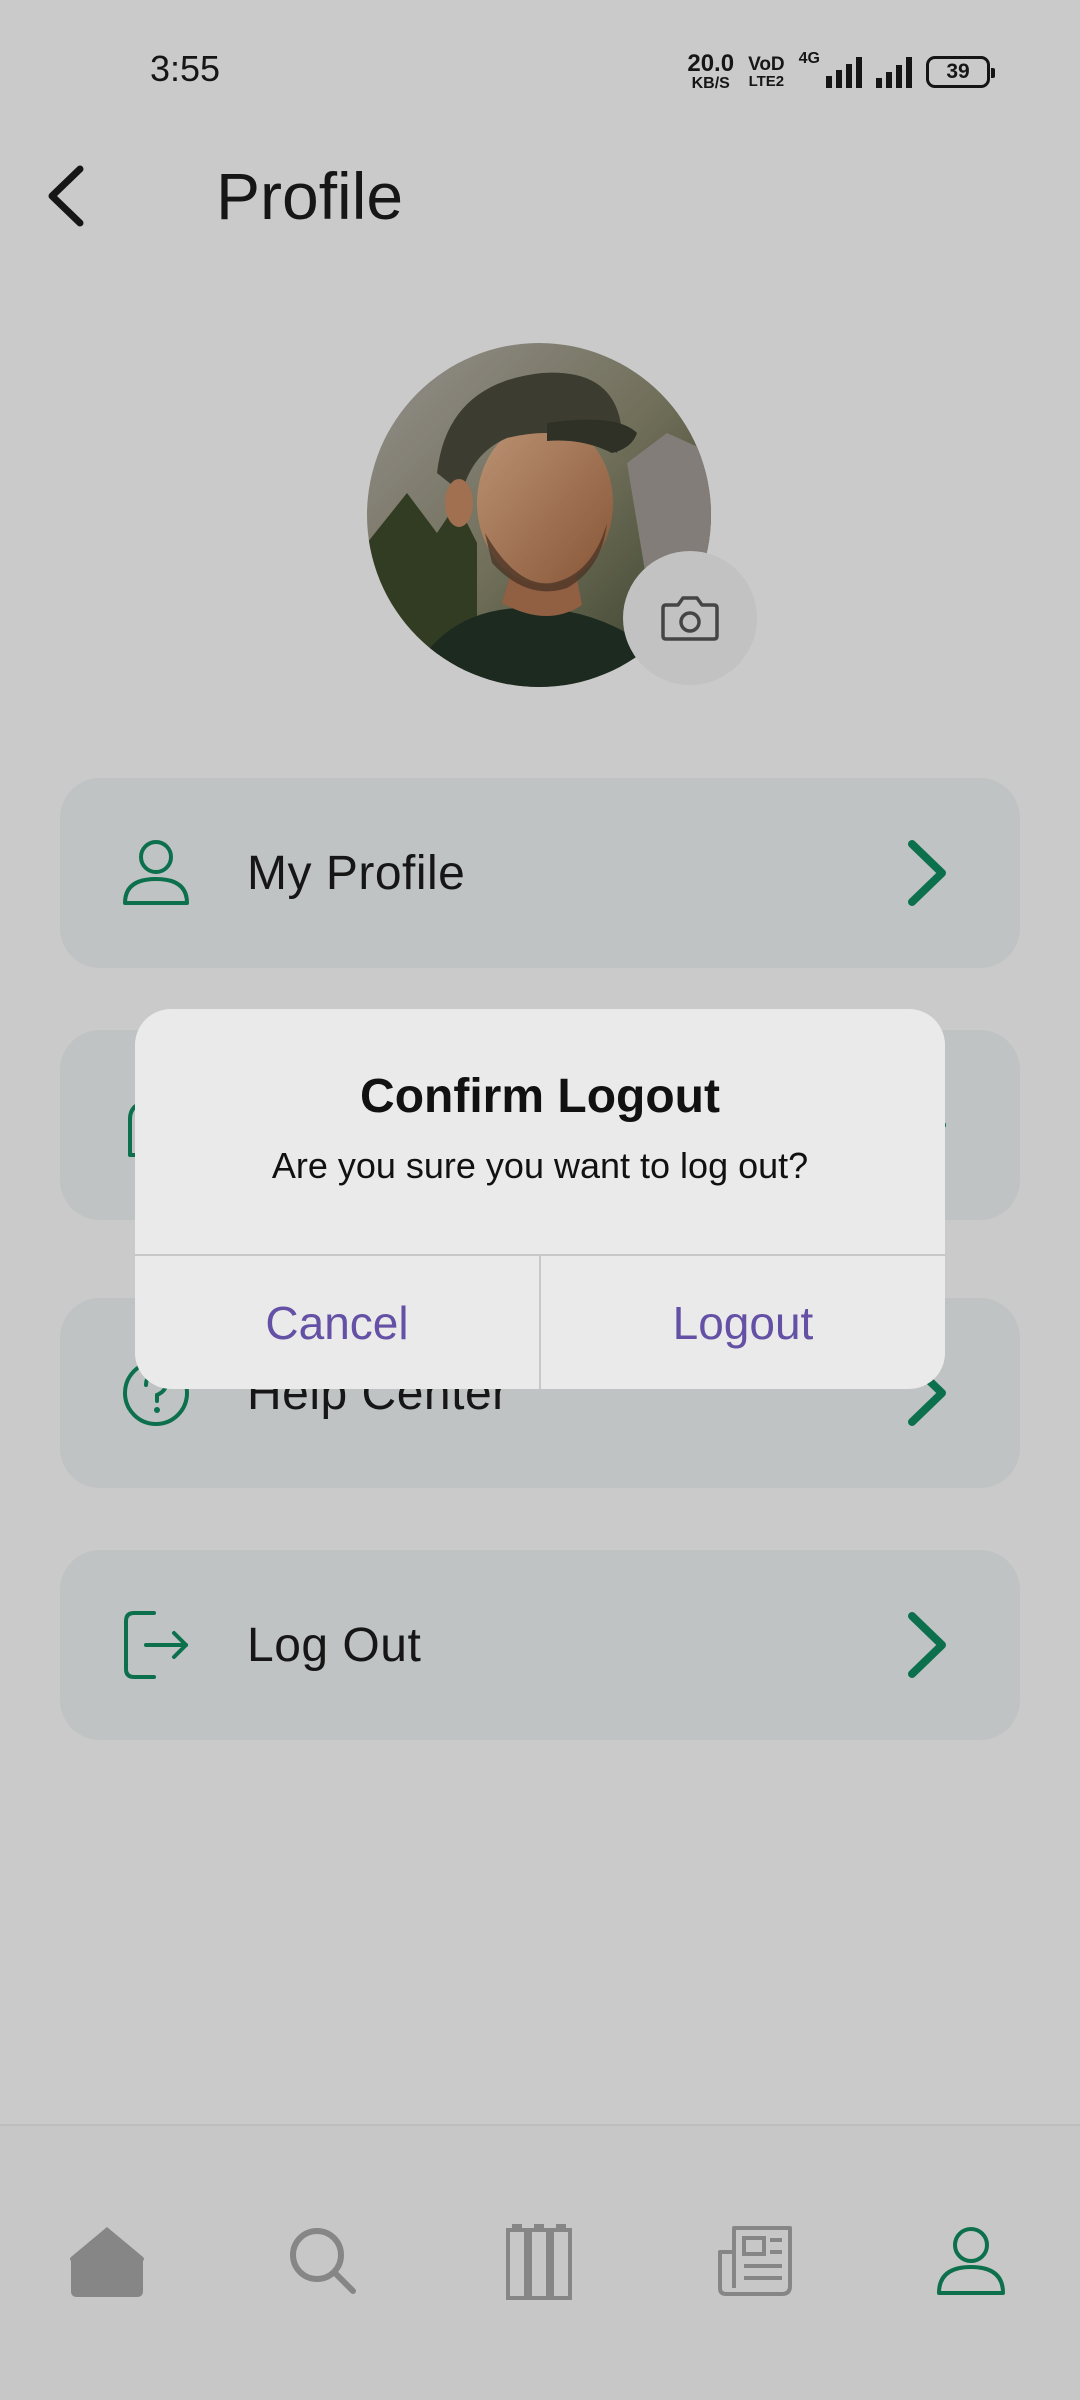 The image size is (1080, 2400). I want to click on logout-button: Logout, so click(743, 1322).